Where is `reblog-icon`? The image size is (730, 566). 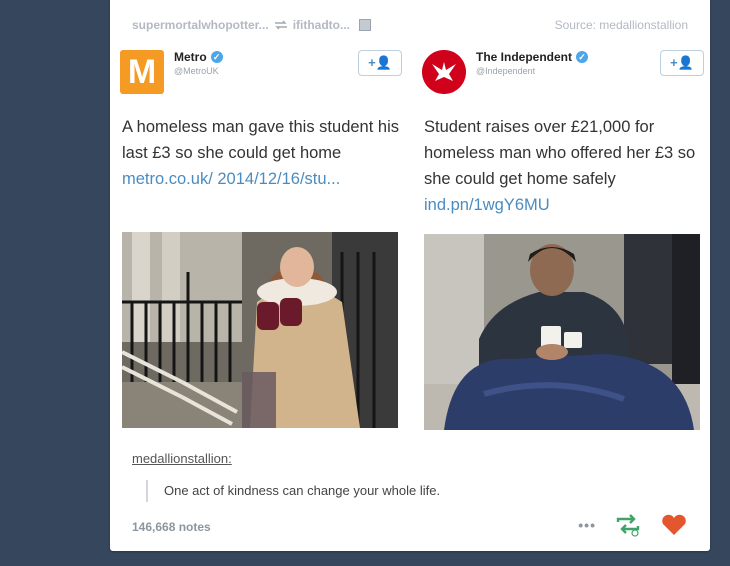
reblog-icon is located at coordinates (280, 25).